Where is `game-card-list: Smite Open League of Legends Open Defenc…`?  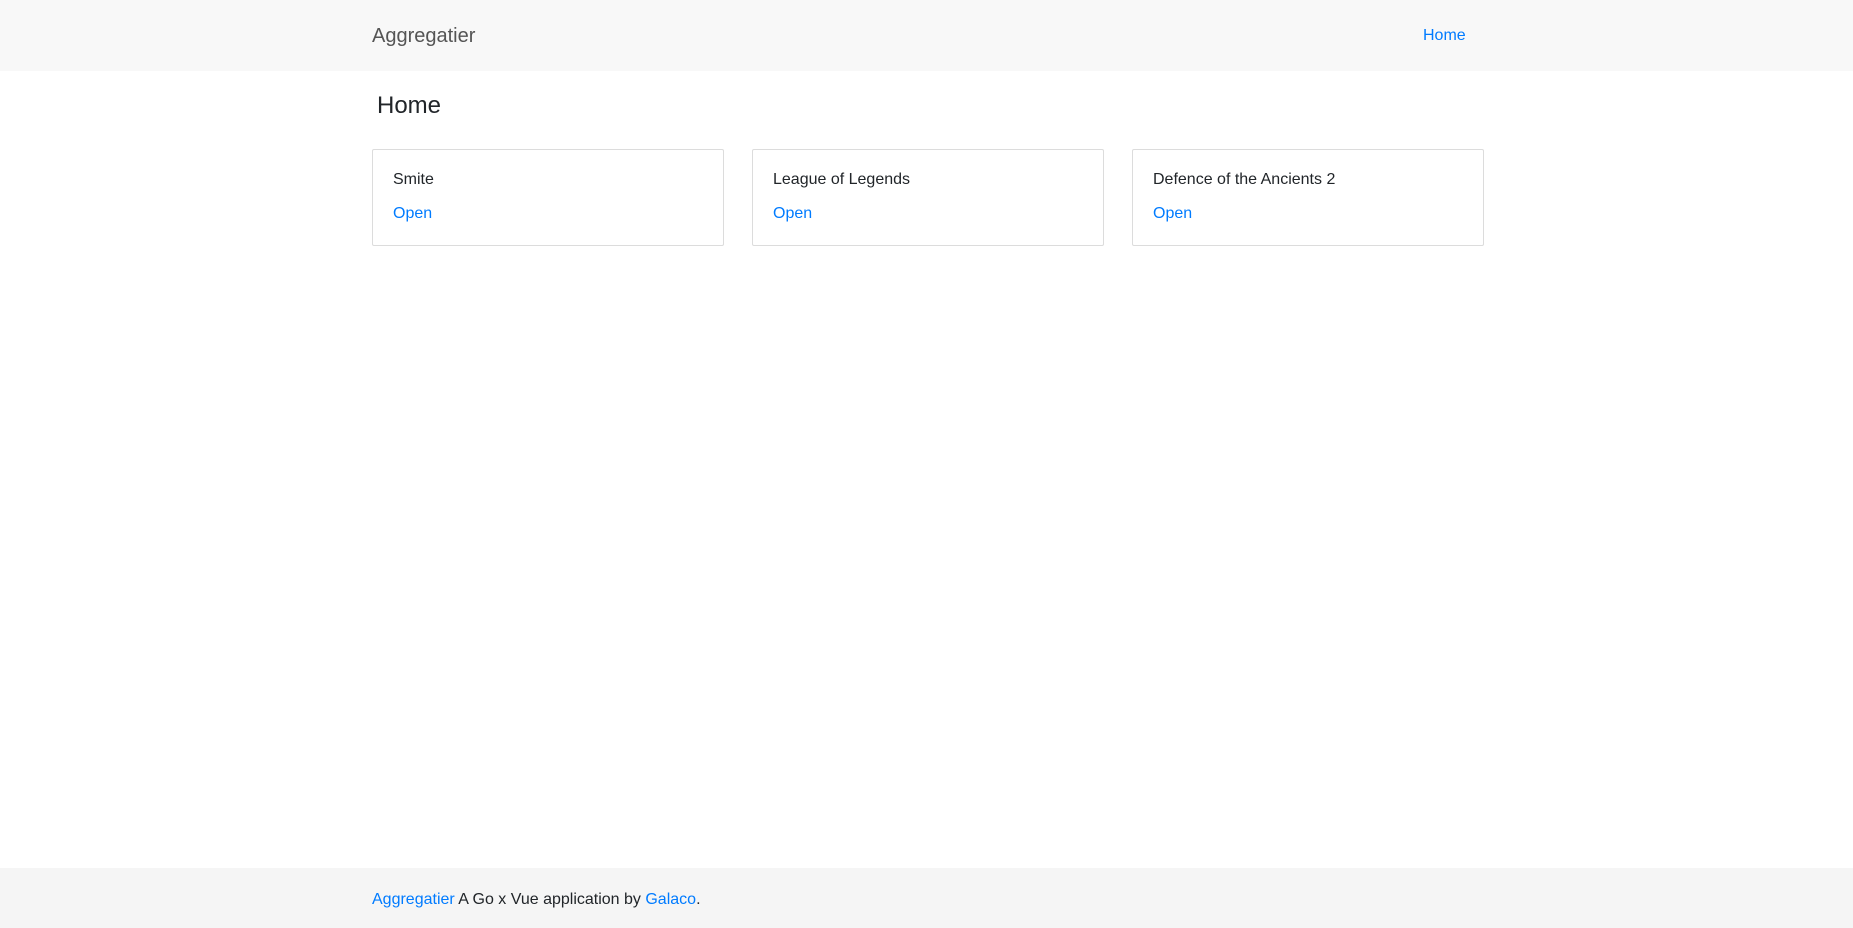
game-card-list: Smite Open League of Legends Open Defenc… is located at coordinates (928, 197).